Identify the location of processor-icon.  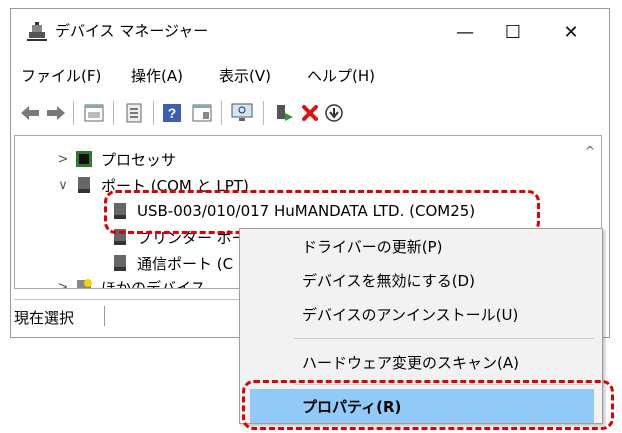
(84, 159).